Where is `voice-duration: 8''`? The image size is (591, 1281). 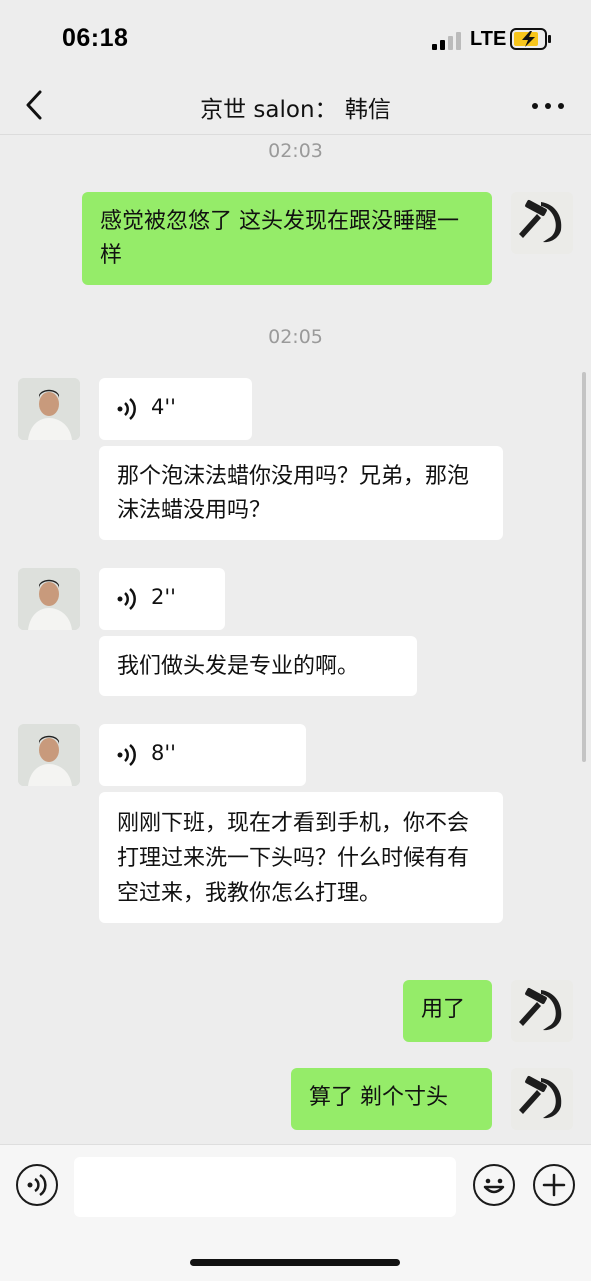
voice-duration: 8'' is located at coordinates (163, 753).